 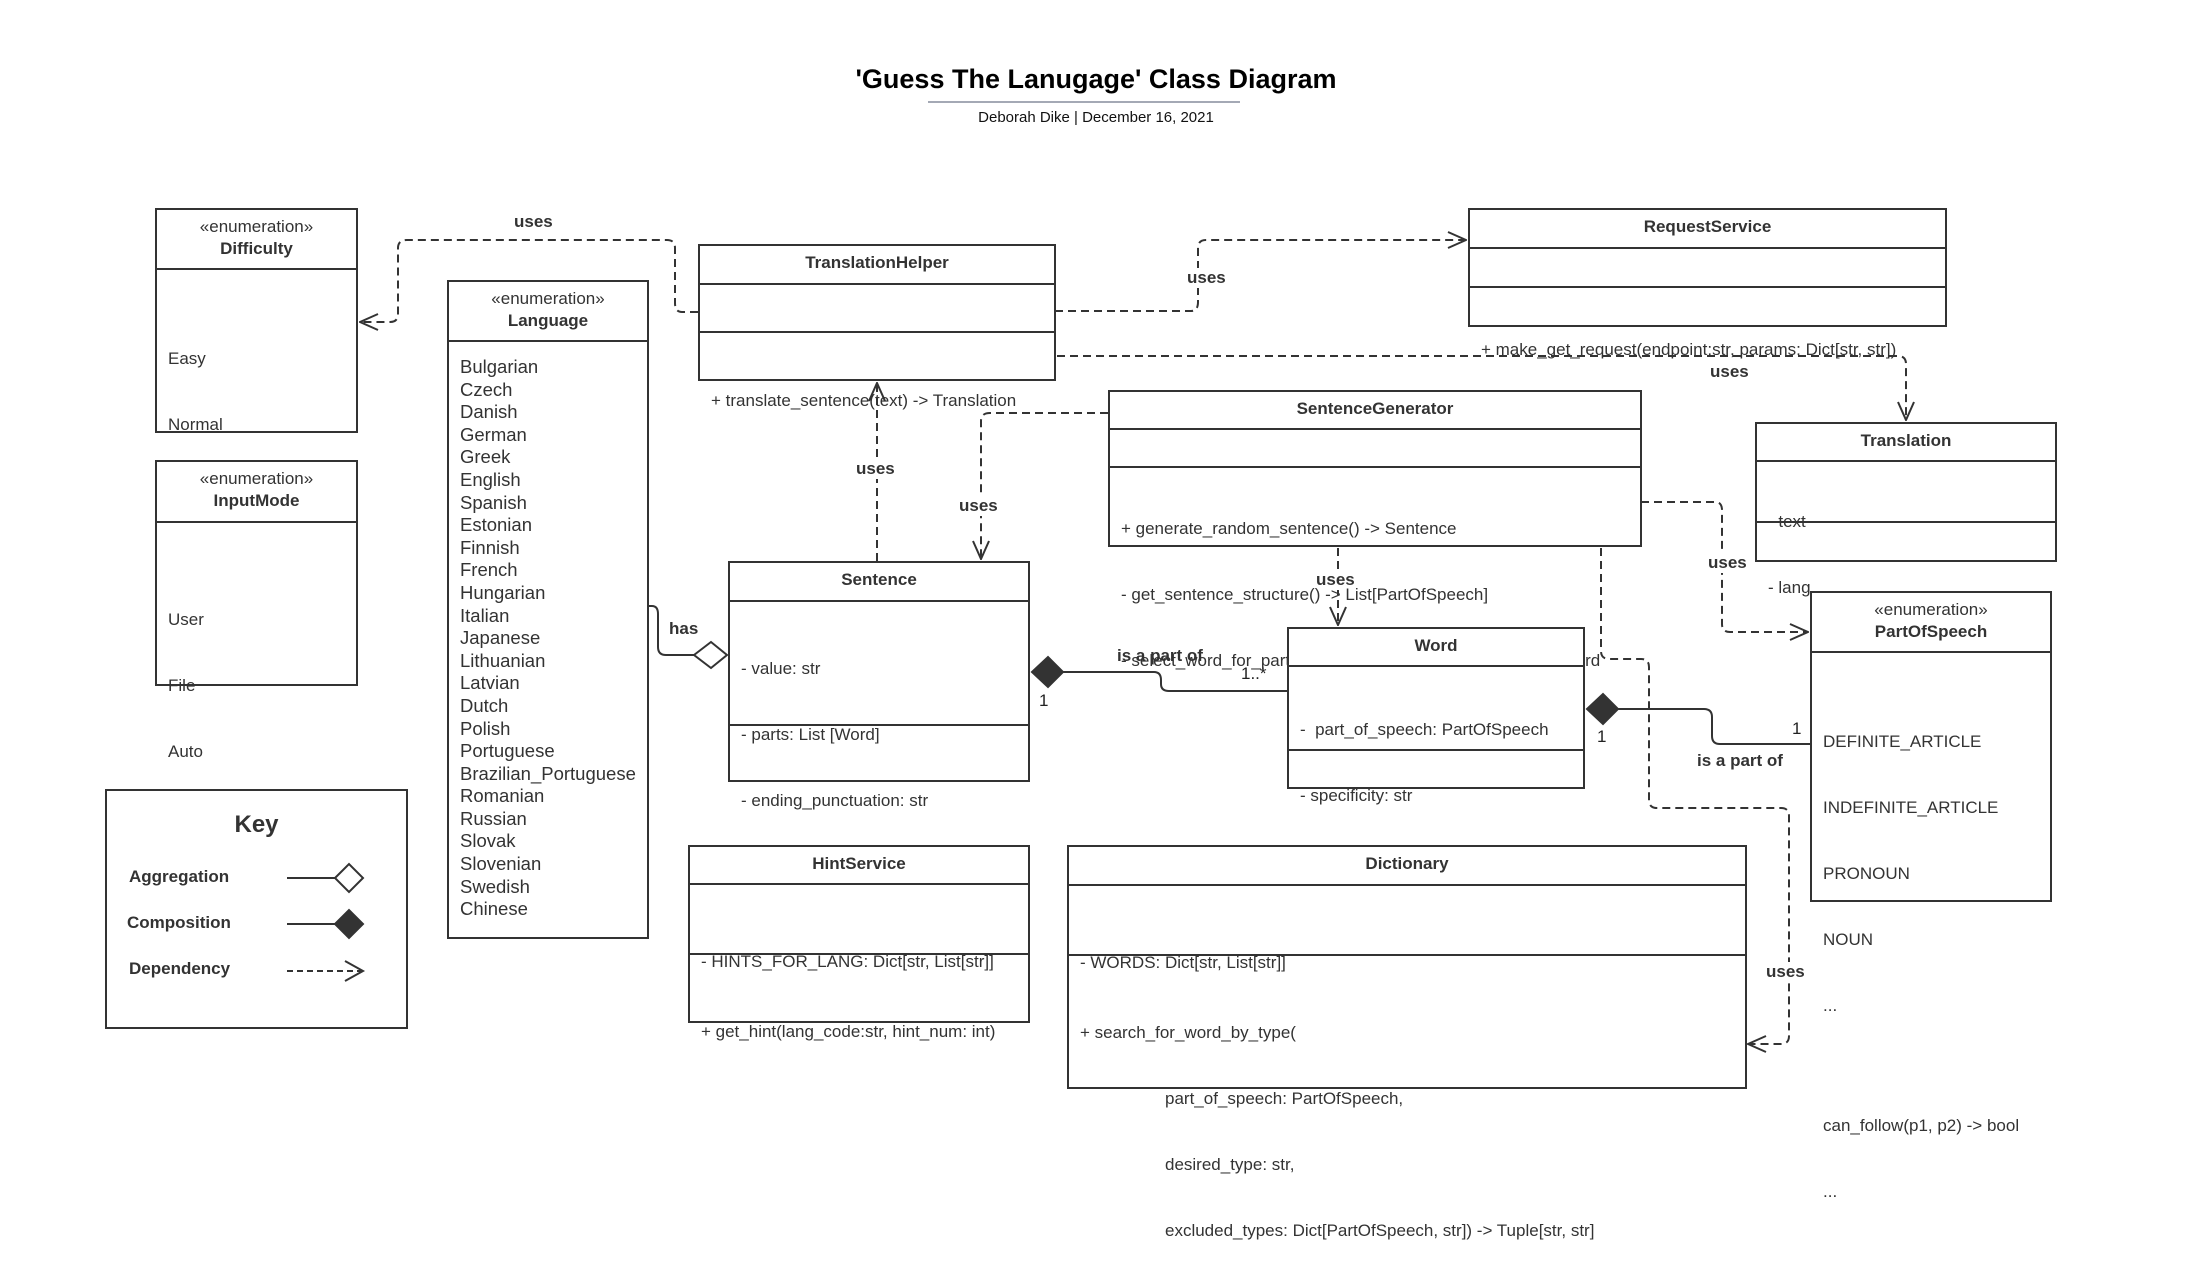 What do you see at coordinates (1188, 1032) in the screenshot?
I see `method: + search_for_word_by_type(` at bounding box center [1188, 1032].